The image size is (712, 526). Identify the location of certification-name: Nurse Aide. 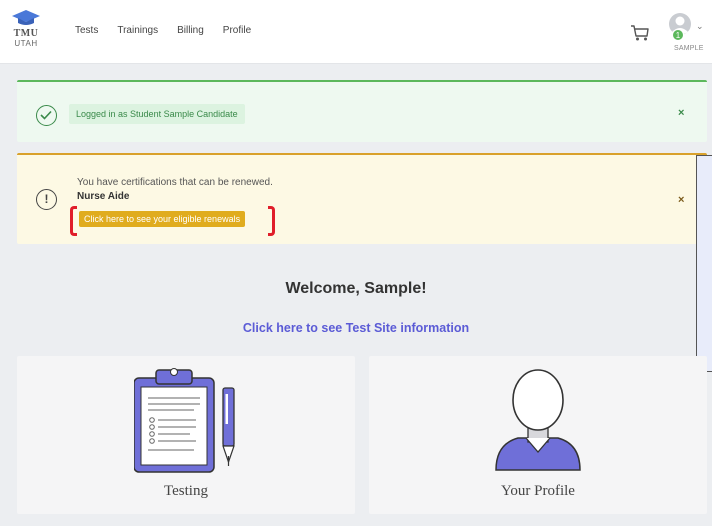
(103, 196).